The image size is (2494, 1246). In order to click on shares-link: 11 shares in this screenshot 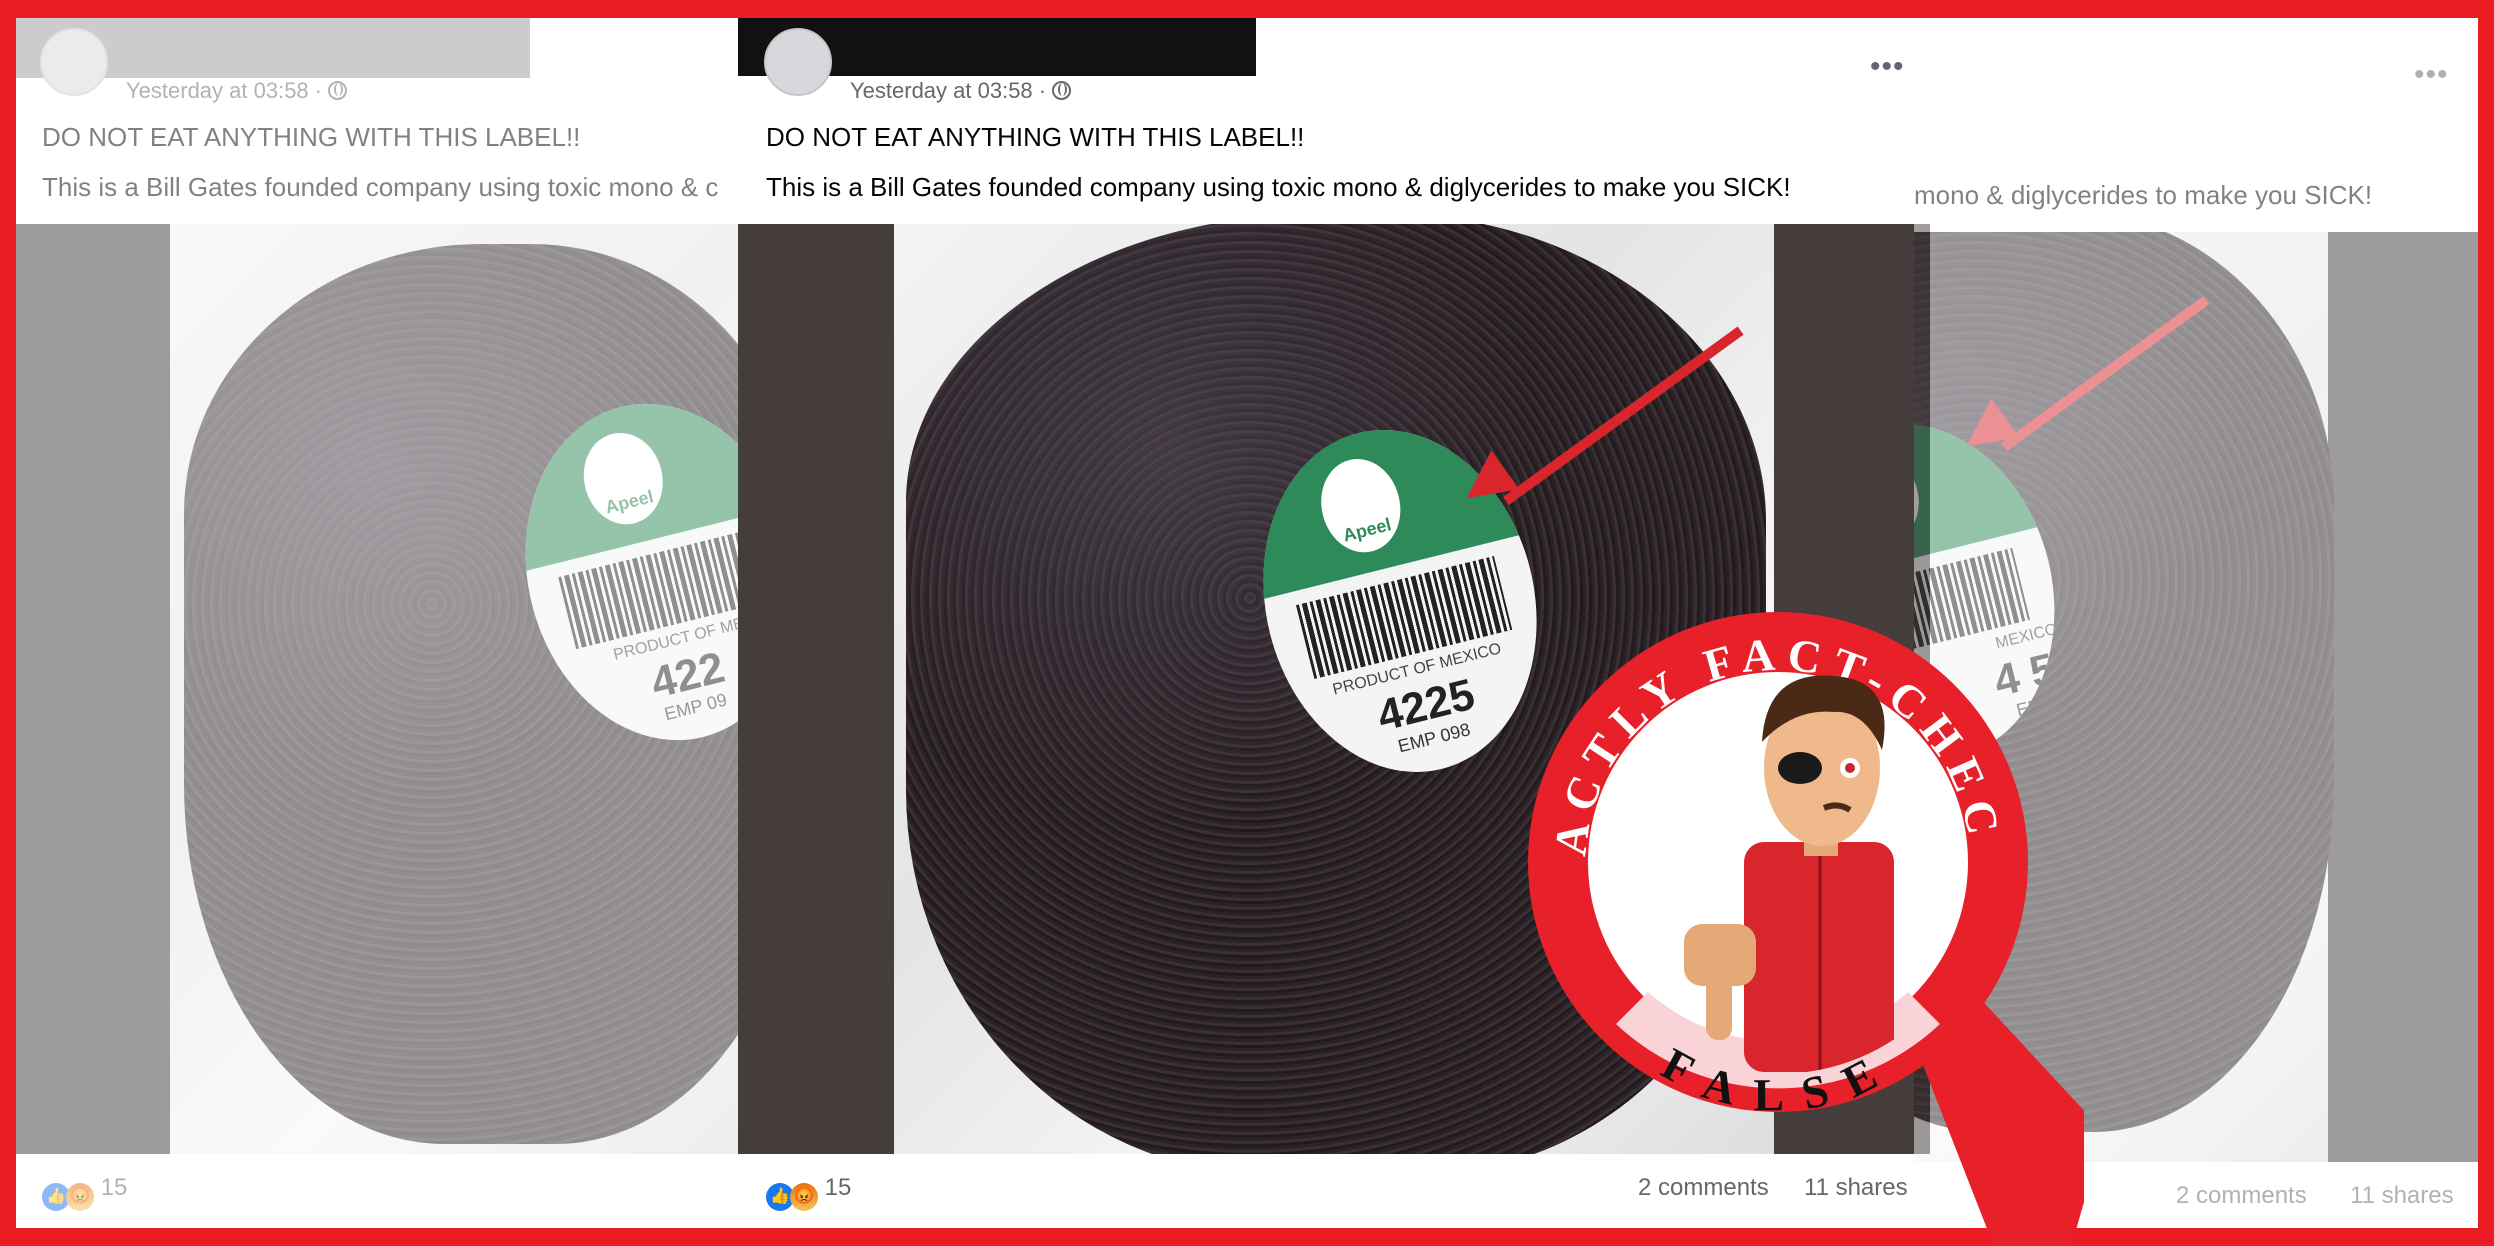, I will do `click(2402, 1196)`.